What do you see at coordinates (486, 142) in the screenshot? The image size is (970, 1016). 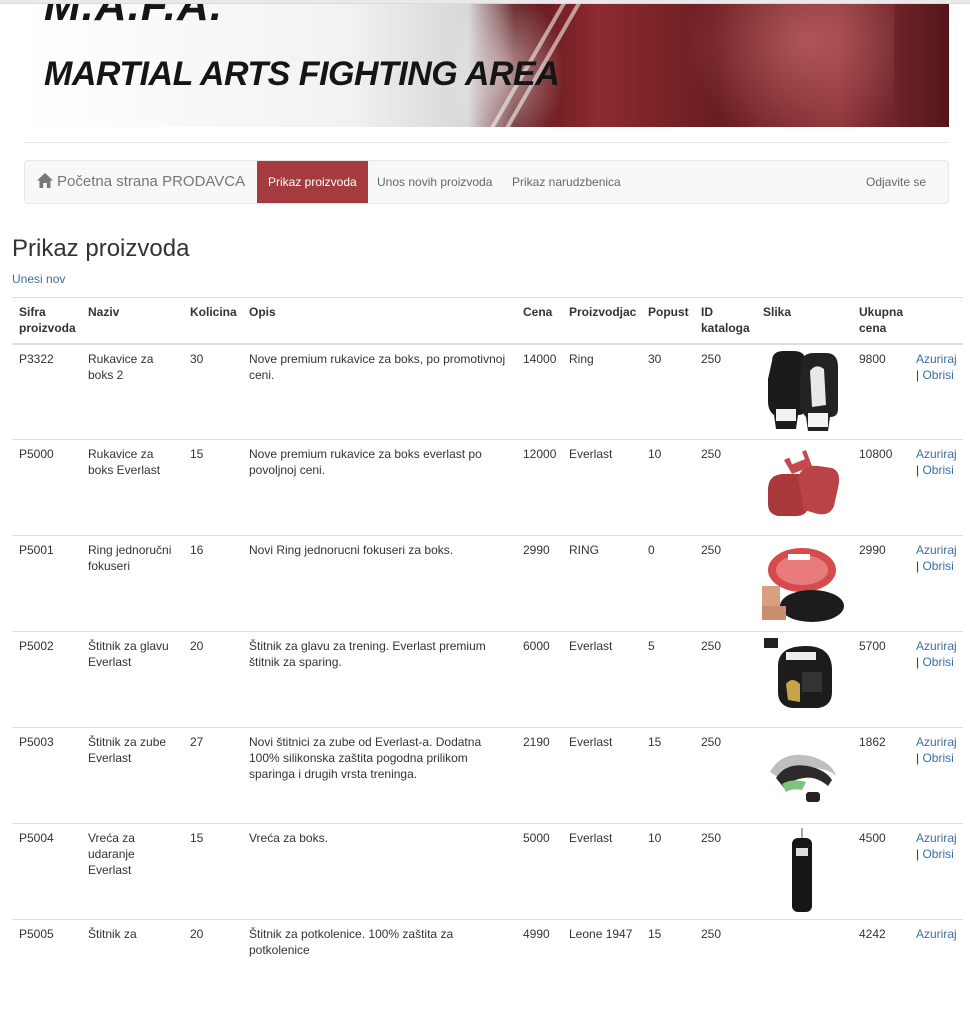 I see `divider` at bounding box center [486, 142].